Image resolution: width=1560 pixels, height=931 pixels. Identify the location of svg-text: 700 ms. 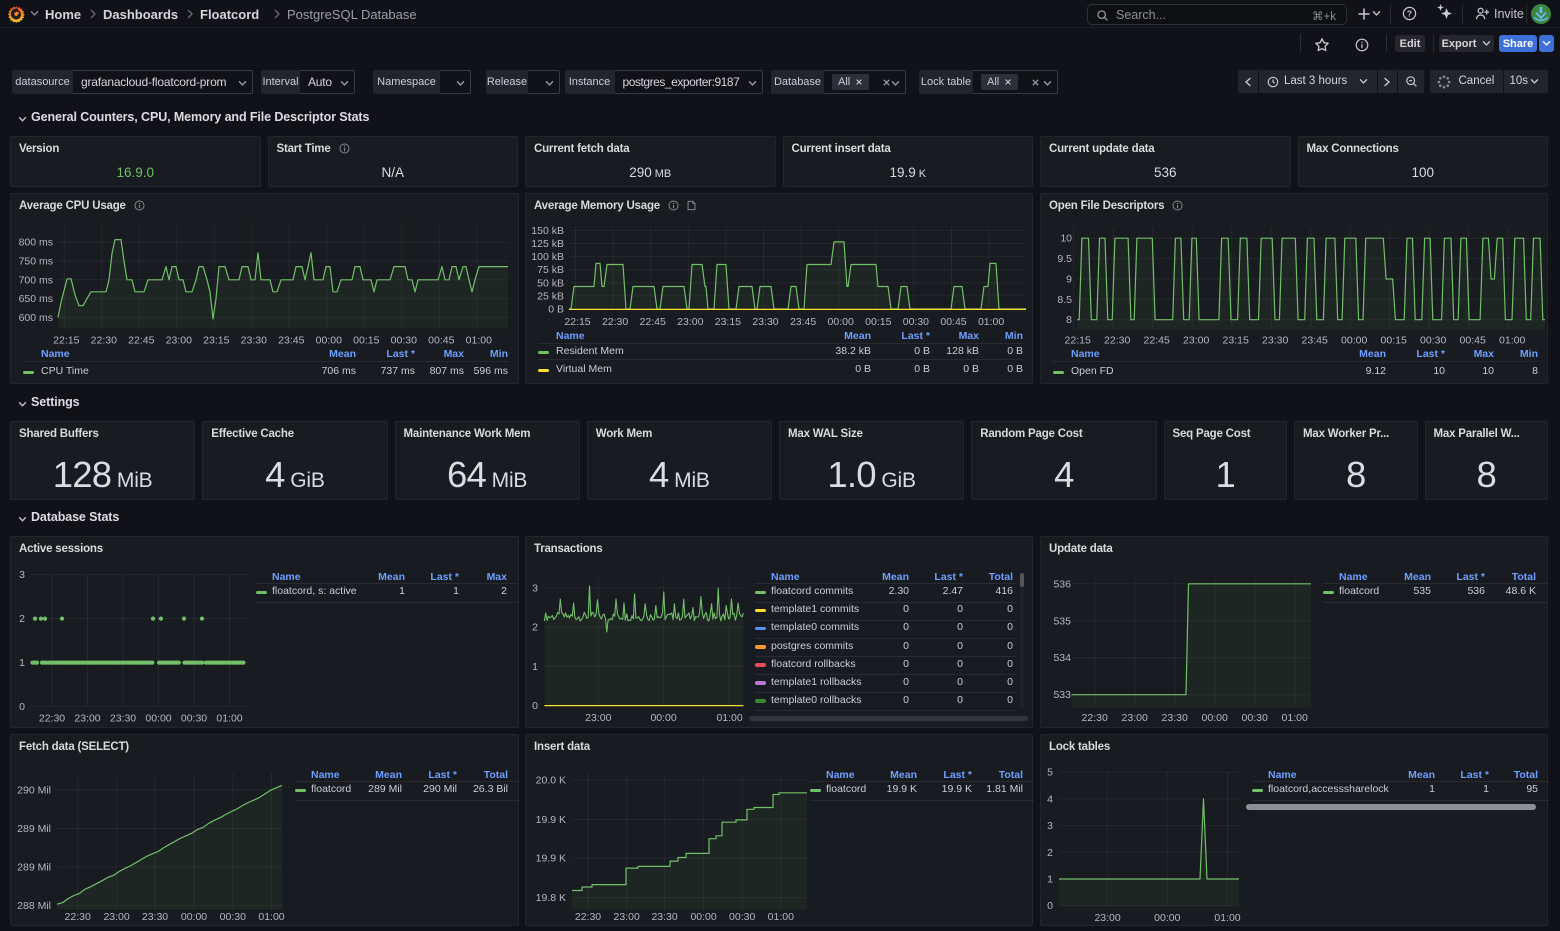
(36, 280).